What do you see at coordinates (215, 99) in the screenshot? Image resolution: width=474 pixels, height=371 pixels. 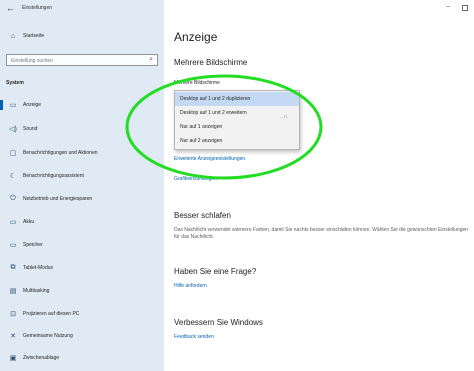 I see `dropdown-option-label: Desktop auf 1 und 2 duplizieren` at bounding box center [215, 99].